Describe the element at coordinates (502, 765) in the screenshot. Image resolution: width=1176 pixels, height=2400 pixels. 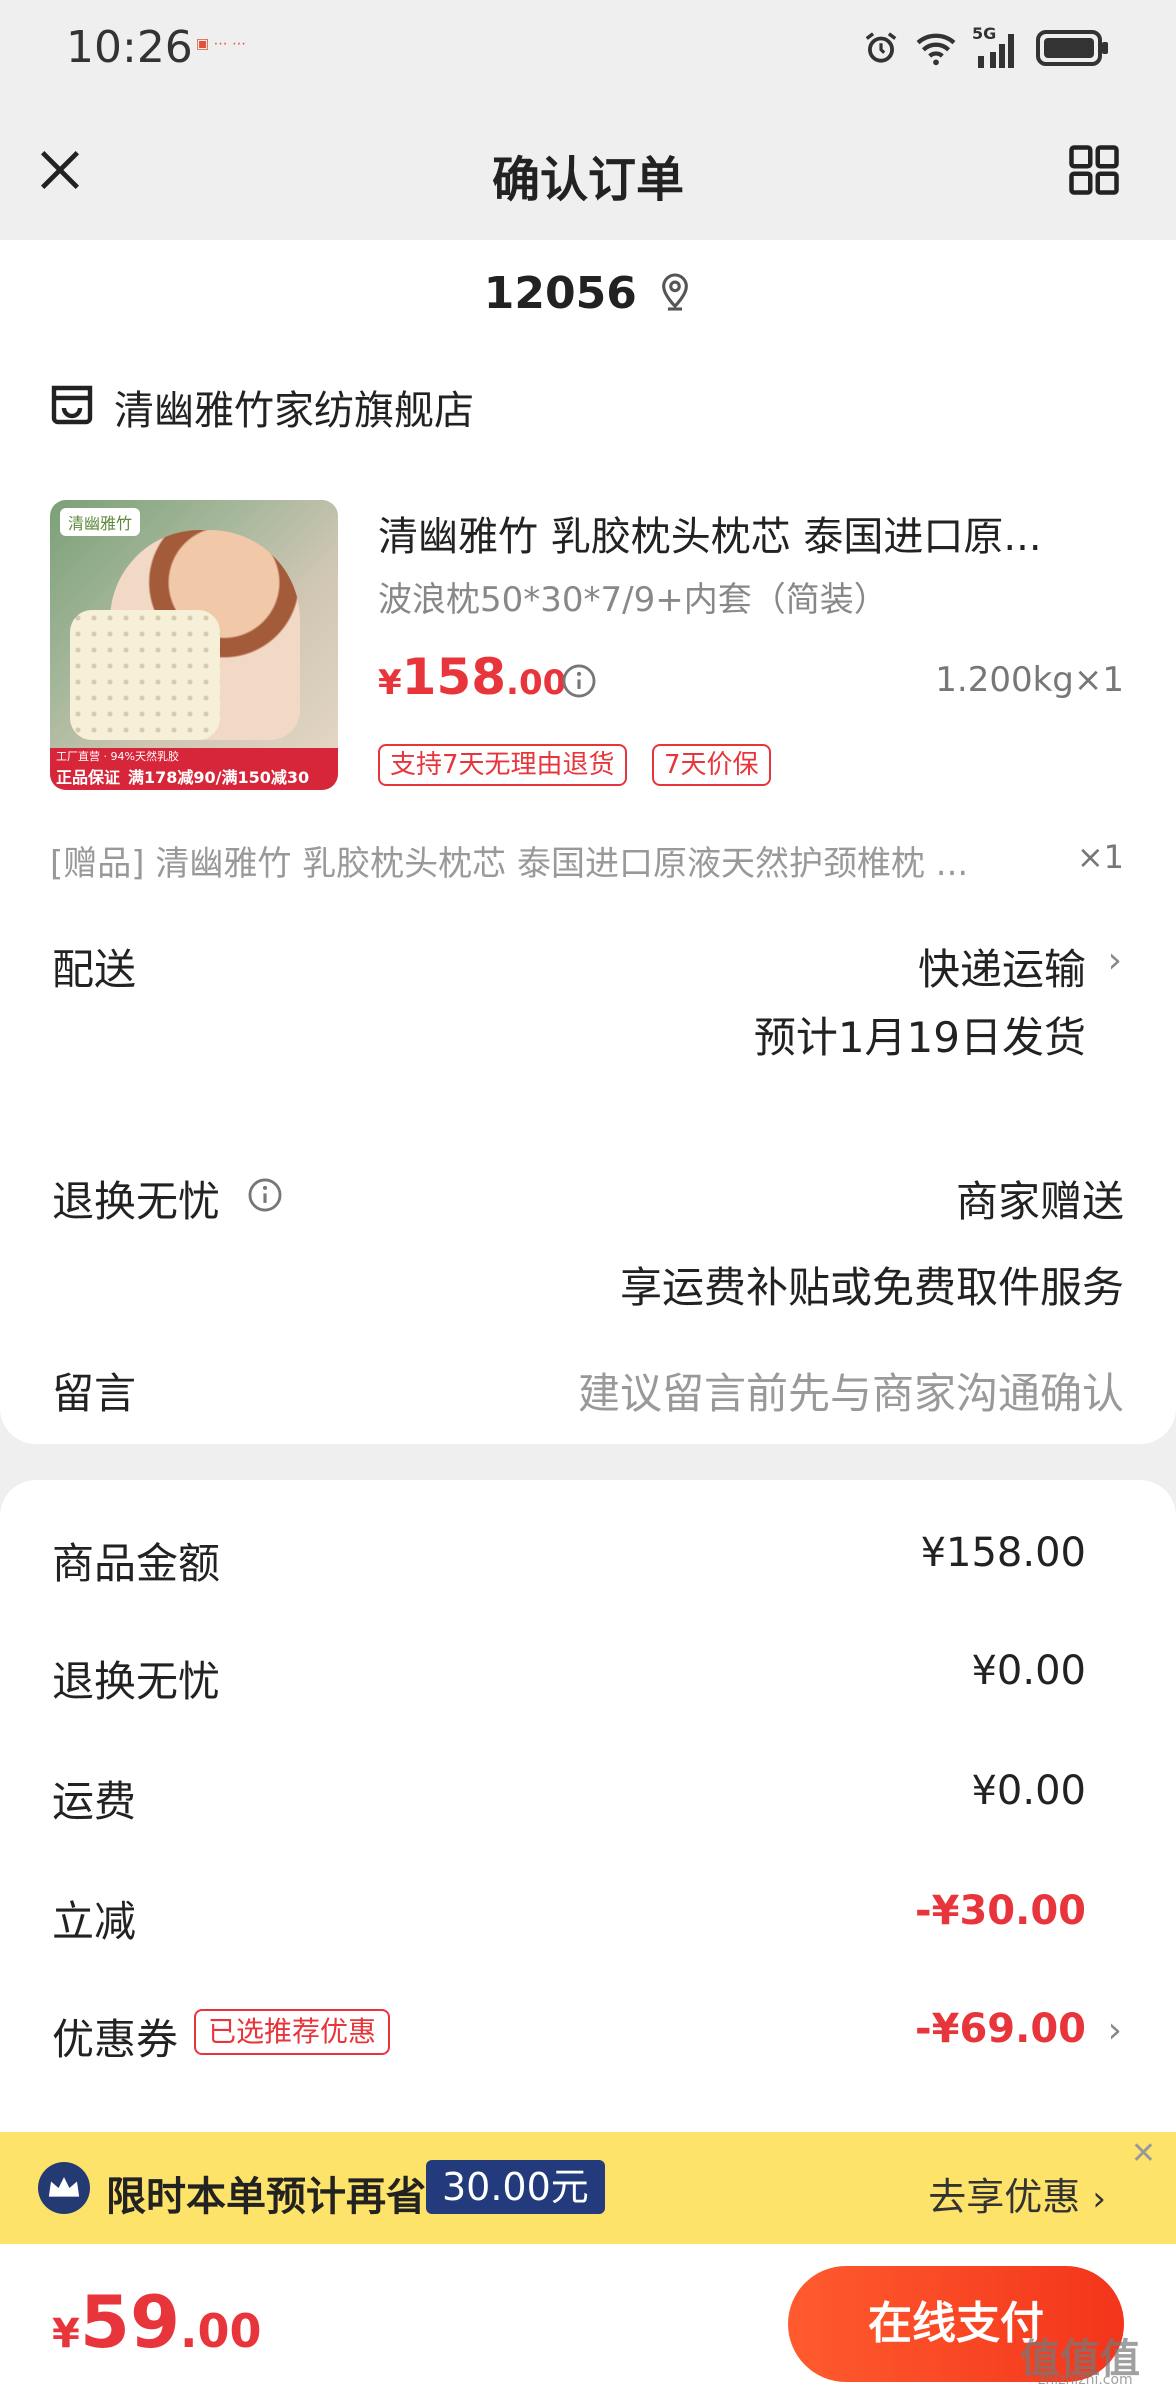
I see `tag-7day-return: 支持7天无理由退货` at that location.